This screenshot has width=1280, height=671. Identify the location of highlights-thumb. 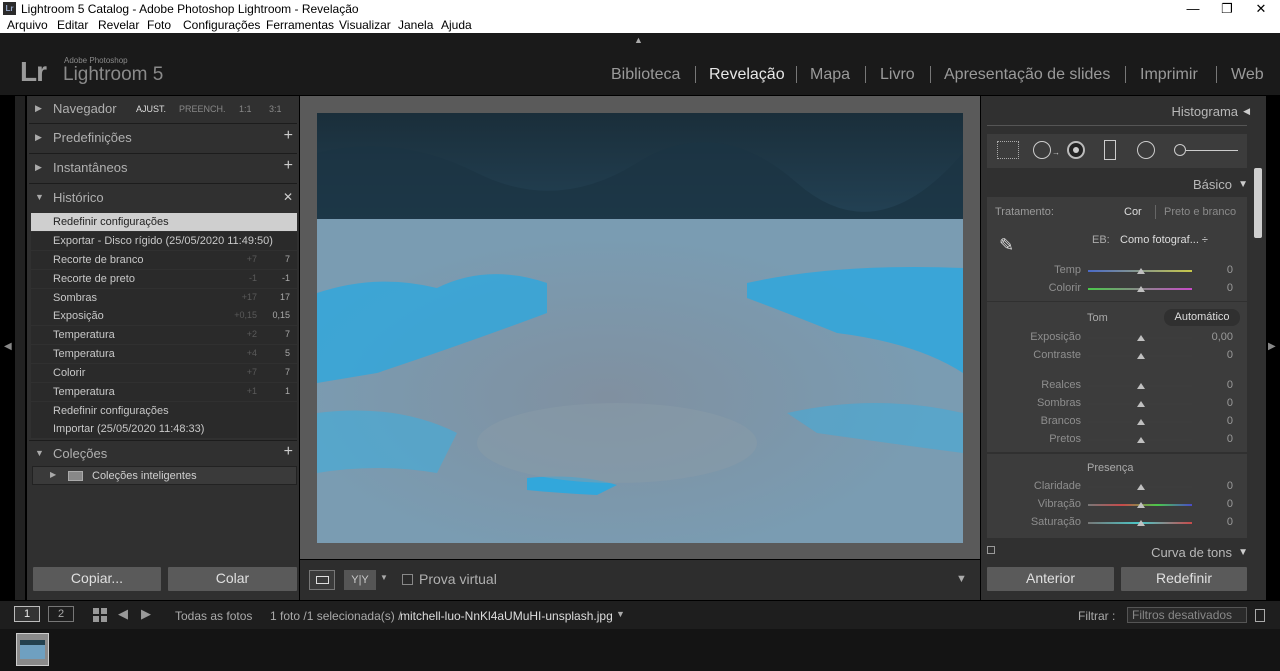
(1141, 386).